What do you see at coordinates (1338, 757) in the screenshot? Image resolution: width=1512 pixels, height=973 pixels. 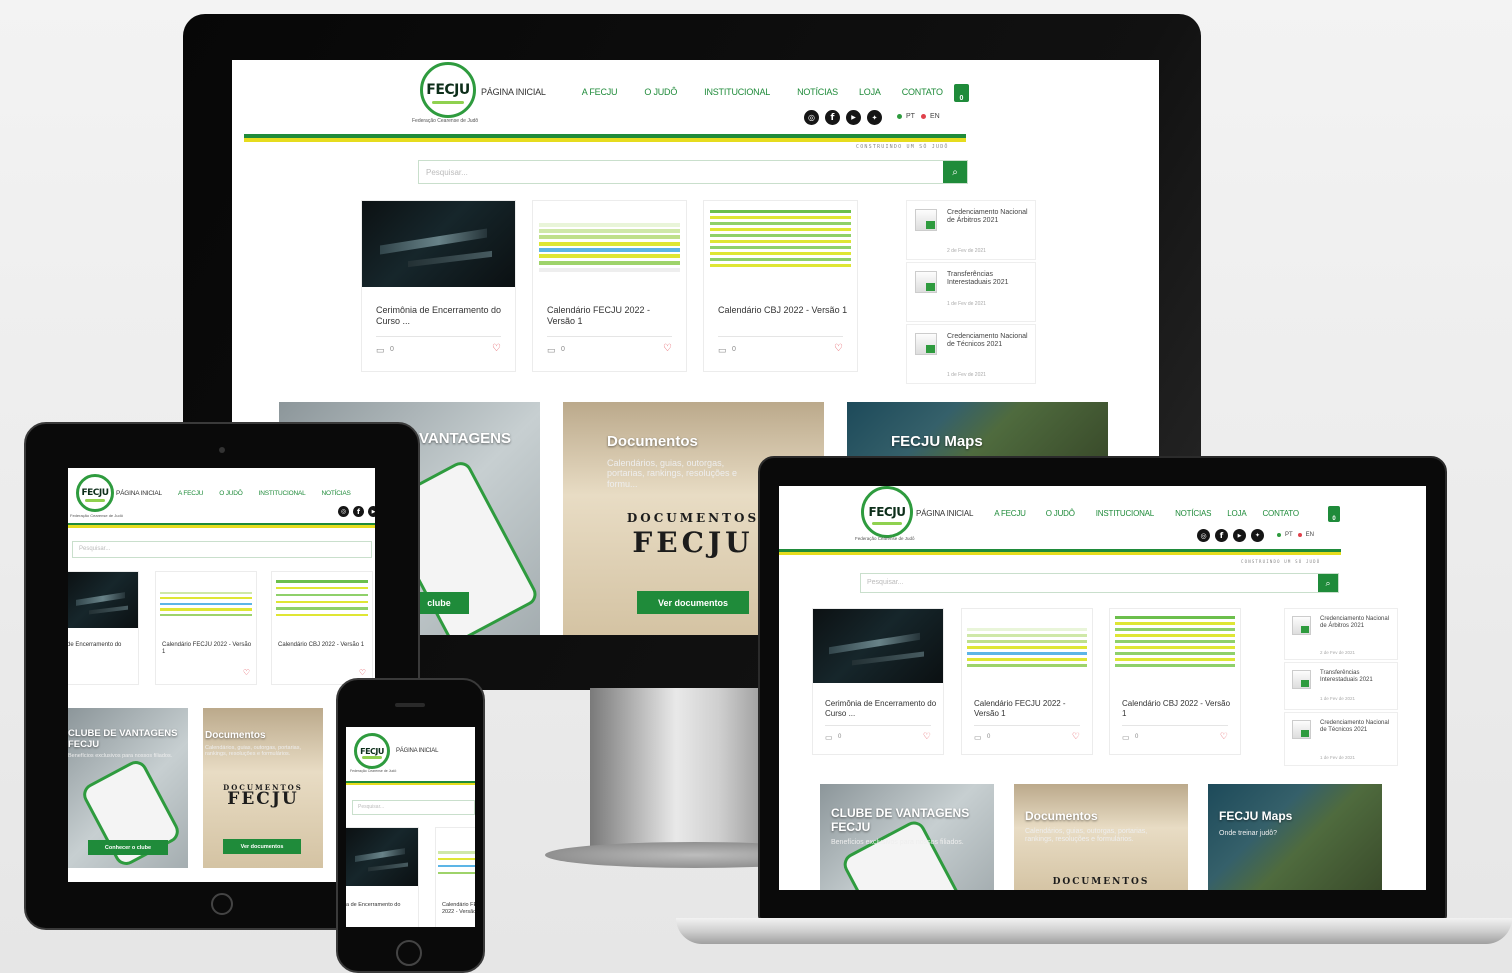 I see `recent-date: 1 de Fev de 2021` at bounding box center [1338, 757].